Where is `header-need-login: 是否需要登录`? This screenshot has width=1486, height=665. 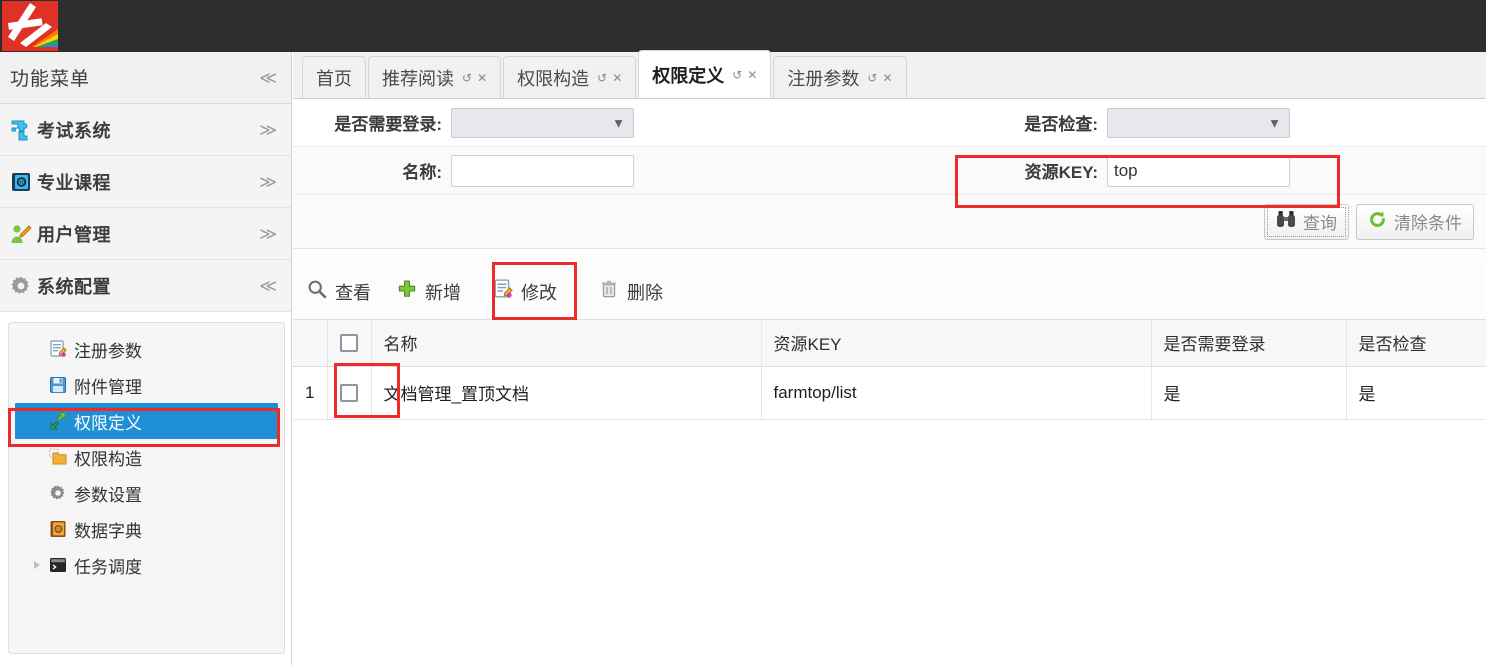 header-need-login: 是否需要登录 is located at coordinates (1249, 343).